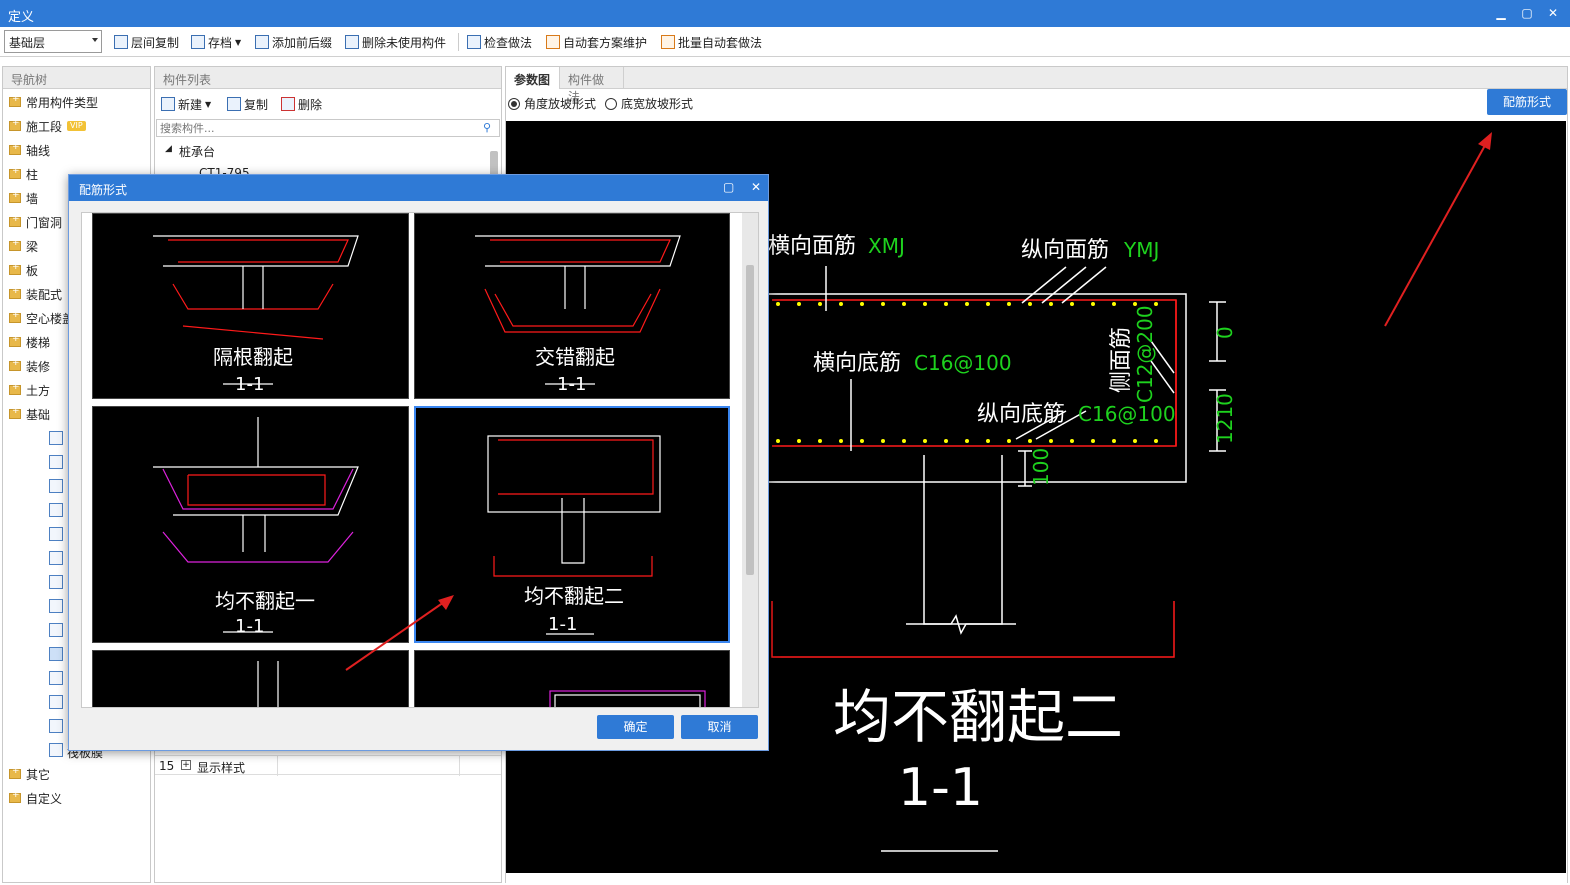 Image resolution: width=1570 pixels, height=885 pixels. I want to click on tab-param-diagram: 参数图, so click(533, 78).